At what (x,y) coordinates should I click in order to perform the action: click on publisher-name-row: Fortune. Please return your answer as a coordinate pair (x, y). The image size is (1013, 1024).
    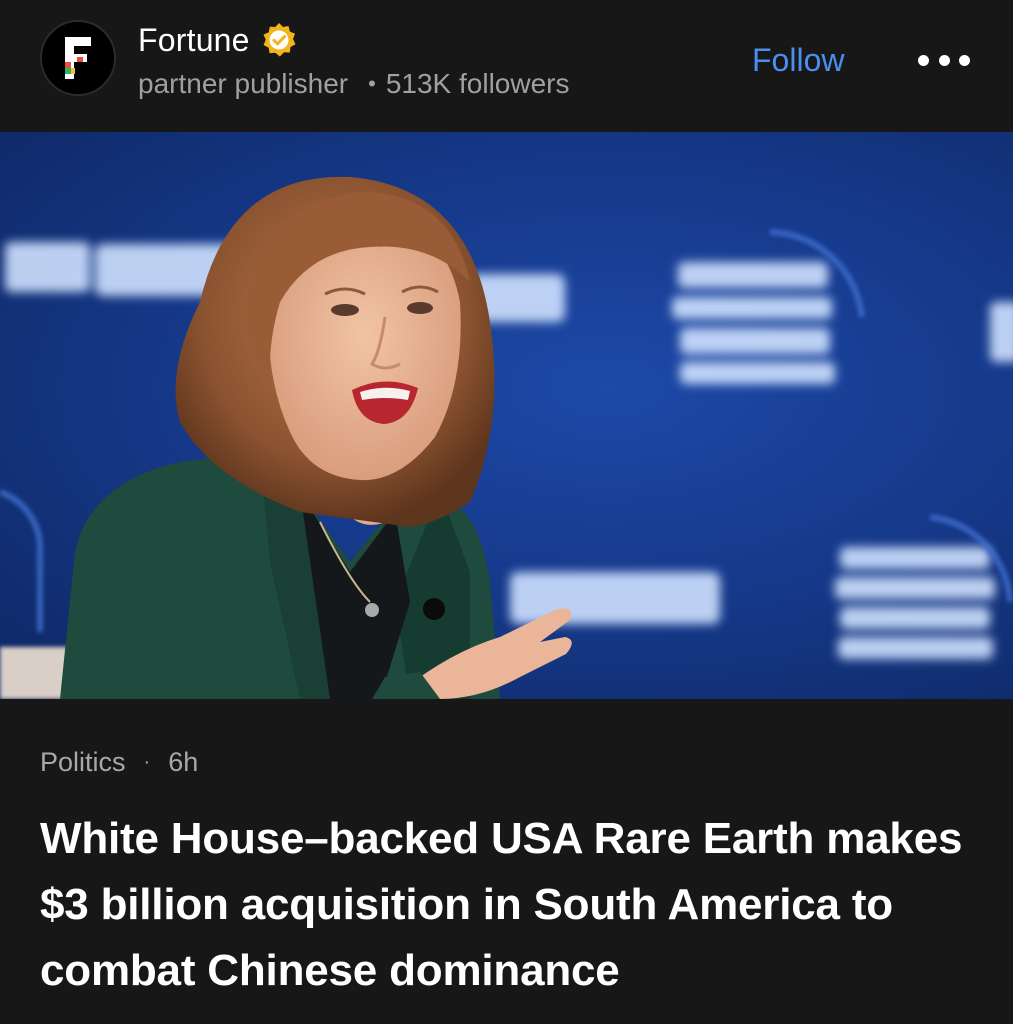
    Looking at the image, I should click on (218, 40).